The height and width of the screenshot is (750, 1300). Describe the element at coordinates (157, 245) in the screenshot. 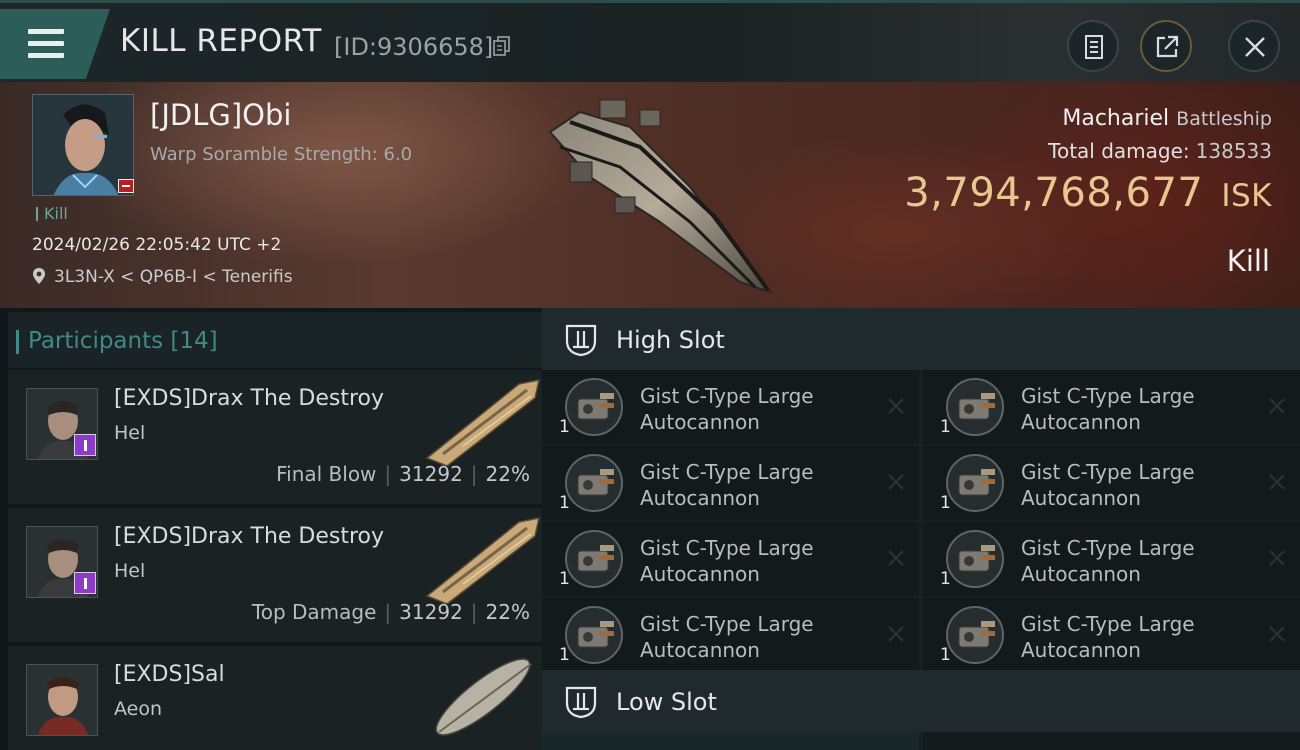

I see `kill-datetime: 2024/02/26 22:05:42 UTC +2` at that location.